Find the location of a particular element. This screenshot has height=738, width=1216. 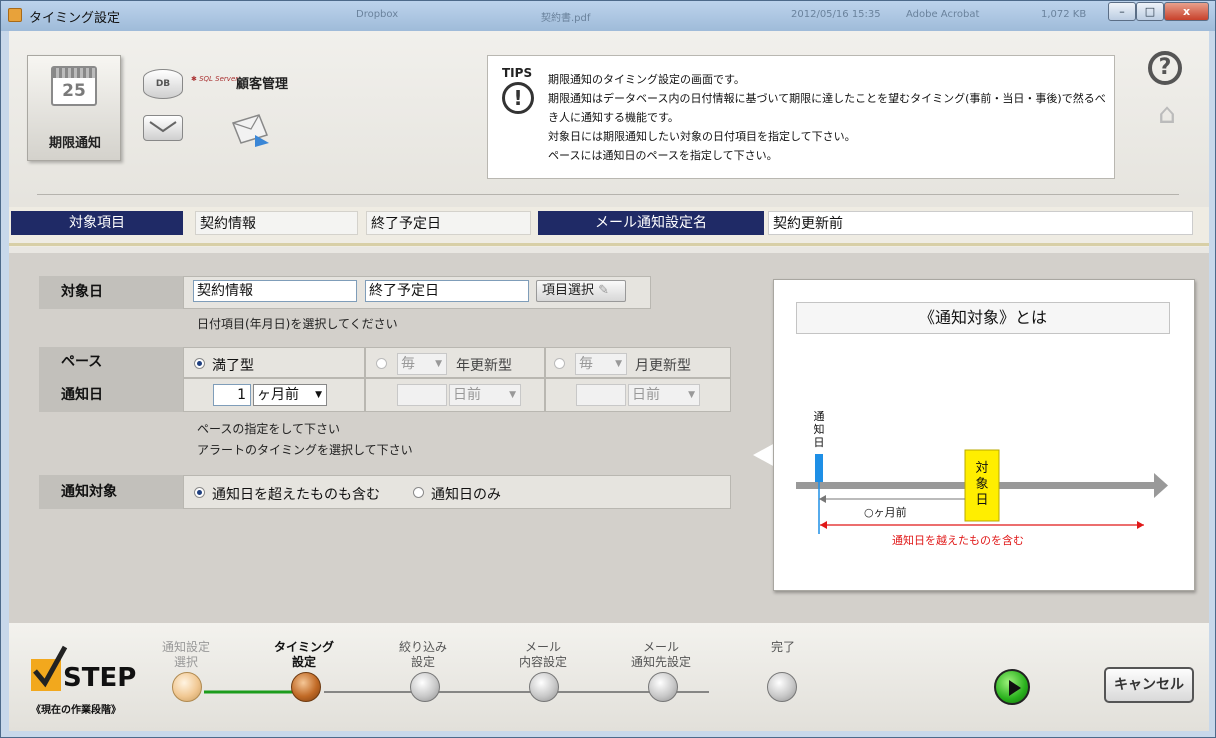

monthly-days-input is located at coordinates (601, 395).